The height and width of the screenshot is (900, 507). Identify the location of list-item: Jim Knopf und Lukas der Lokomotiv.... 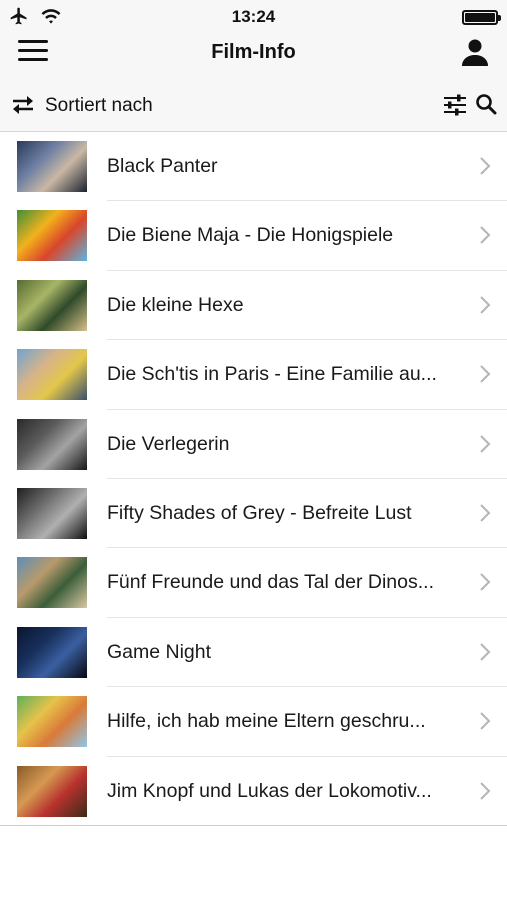
(253, 791).